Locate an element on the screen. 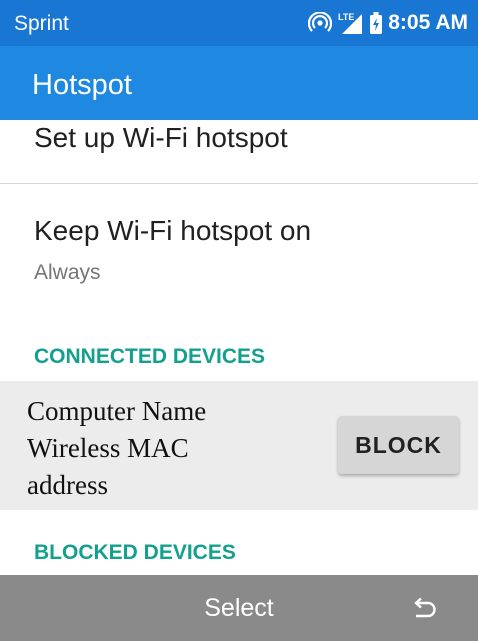 This screenshot has height=641, width=478. lte-signal-icon: LTE is located at coordinates (351, 23).